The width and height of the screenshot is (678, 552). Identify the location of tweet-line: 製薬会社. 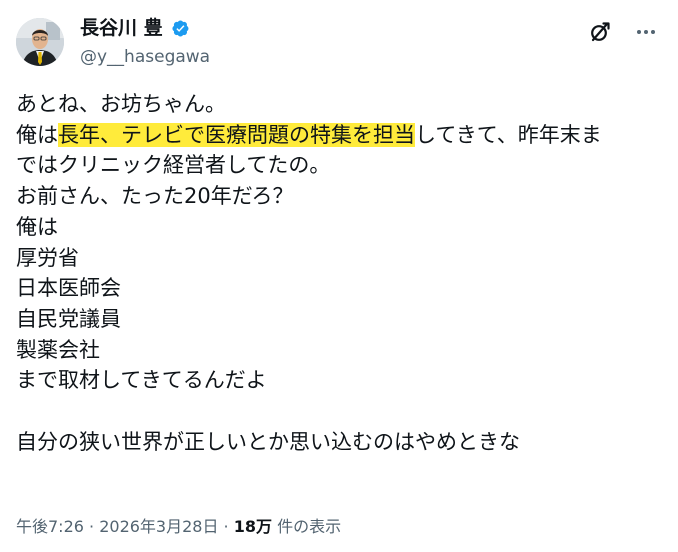
(58, 349).